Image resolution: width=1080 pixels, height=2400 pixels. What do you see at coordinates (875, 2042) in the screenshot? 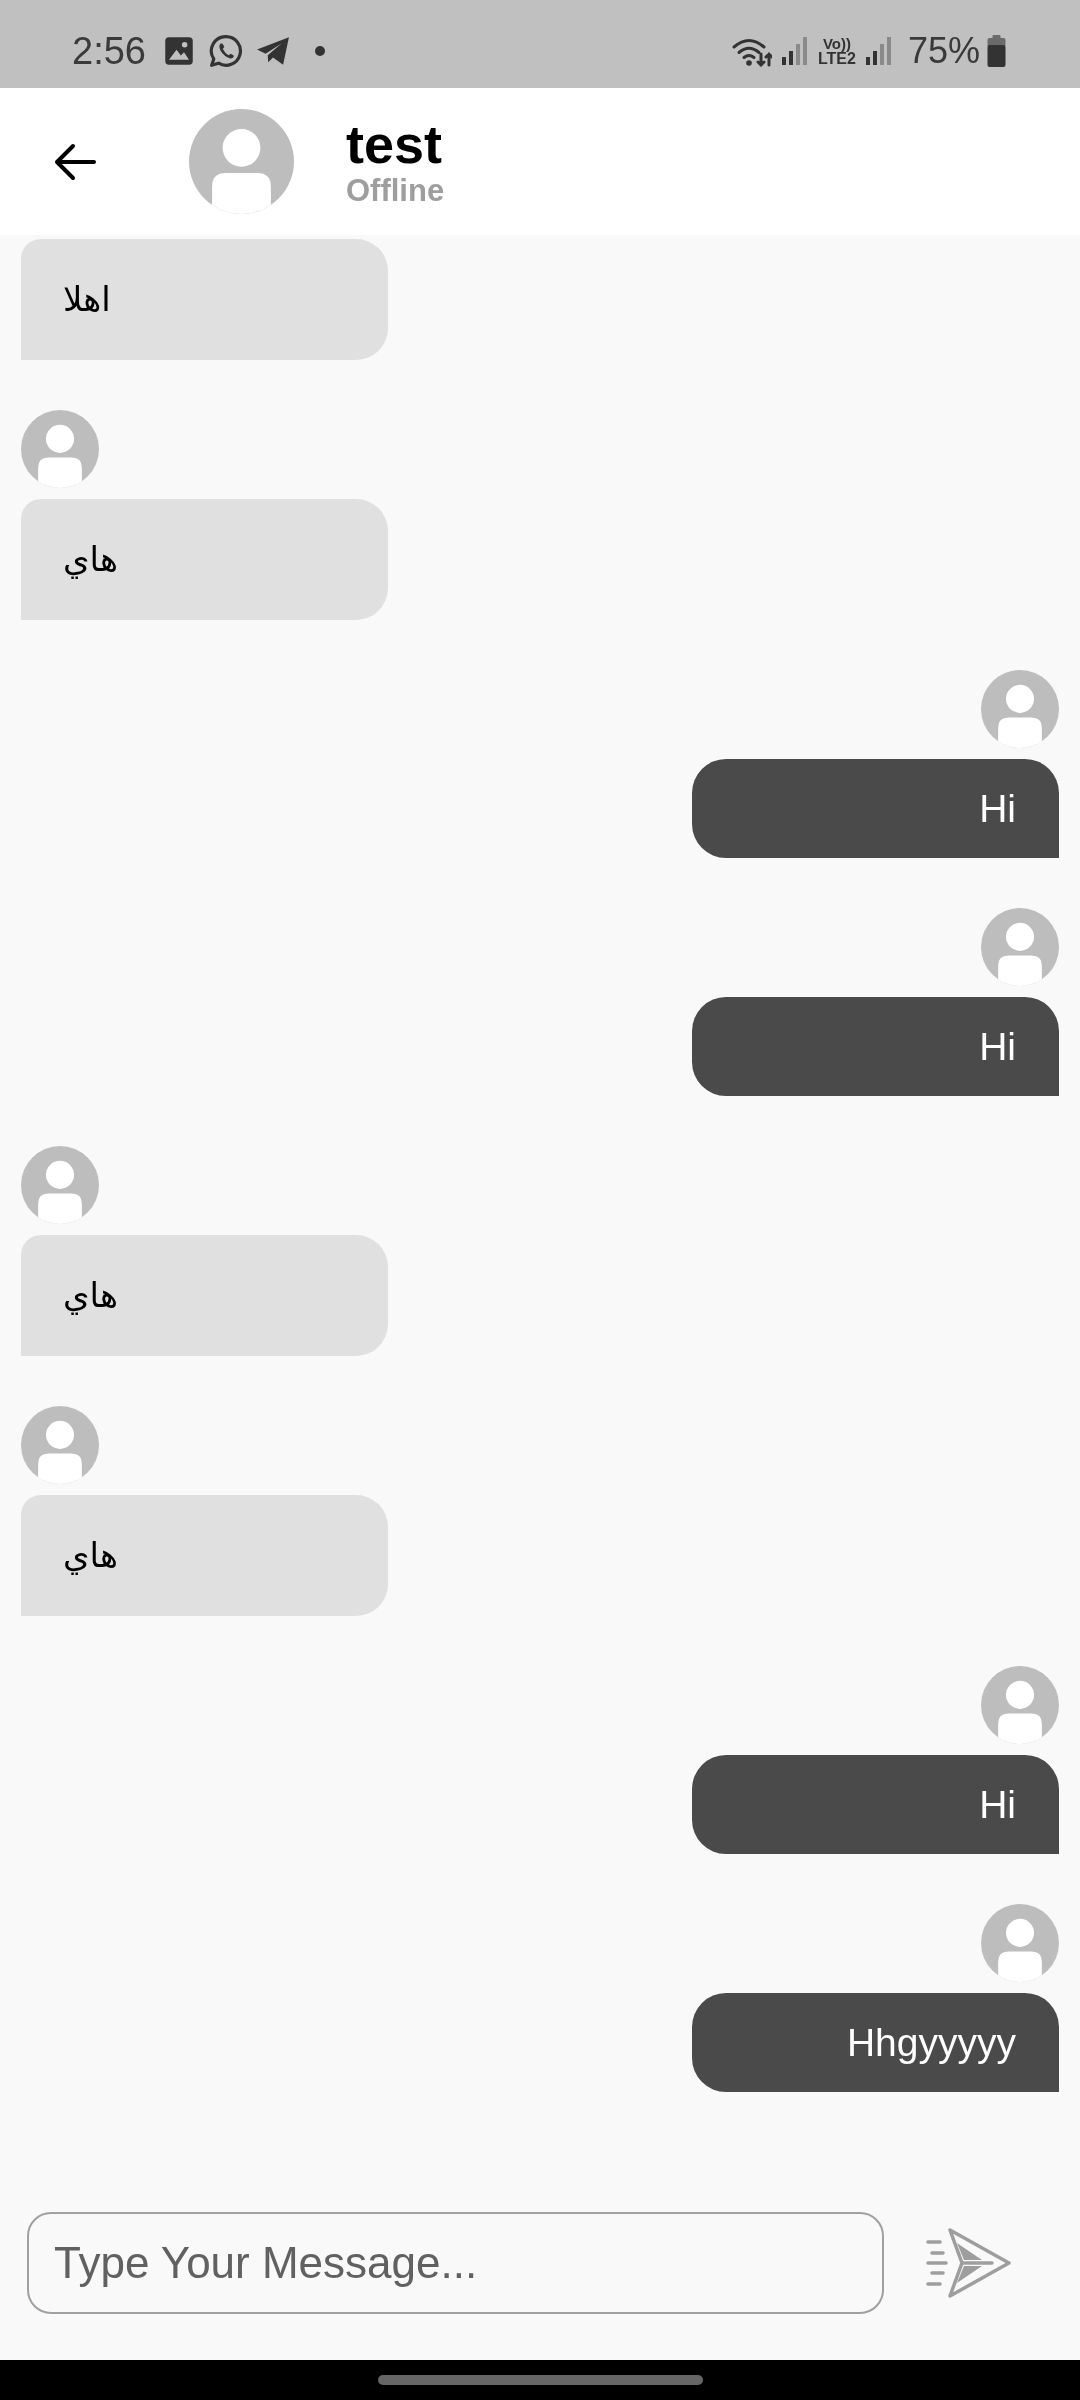
I see `message-bubble: Hhgyyyyy` at bounding box center [875, 2042].